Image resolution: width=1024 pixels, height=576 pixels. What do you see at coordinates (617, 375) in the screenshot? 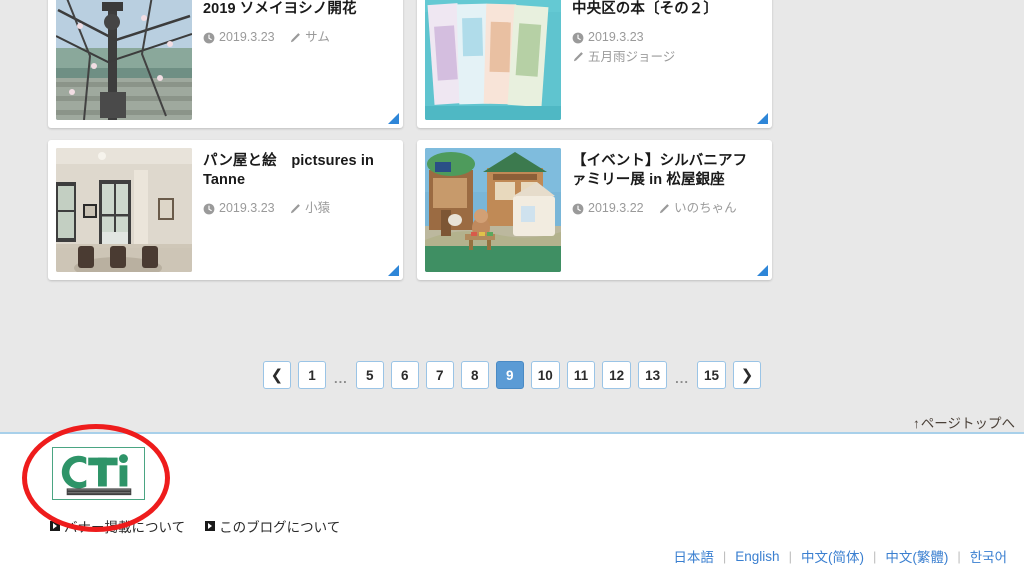
I see `pagination-page-12: 12` at bounding box center [617, 375].